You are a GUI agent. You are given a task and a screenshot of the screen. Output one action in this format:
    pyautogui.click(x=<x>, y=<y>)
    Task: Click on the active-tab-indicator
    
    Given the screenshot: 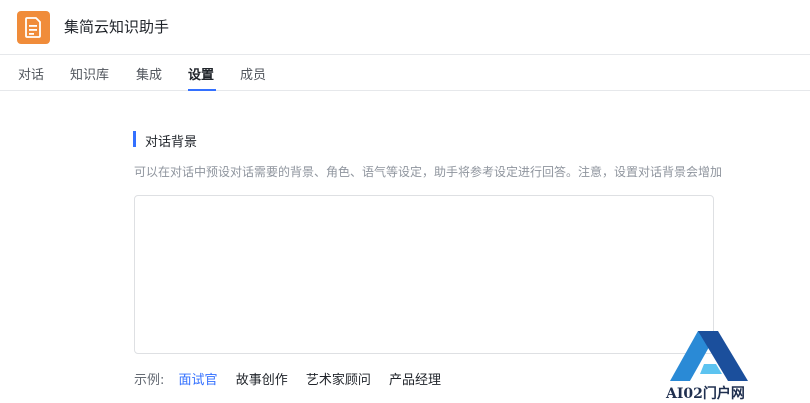 What is the action you would take?
    pyautogui.click(x=202, y=90)
    